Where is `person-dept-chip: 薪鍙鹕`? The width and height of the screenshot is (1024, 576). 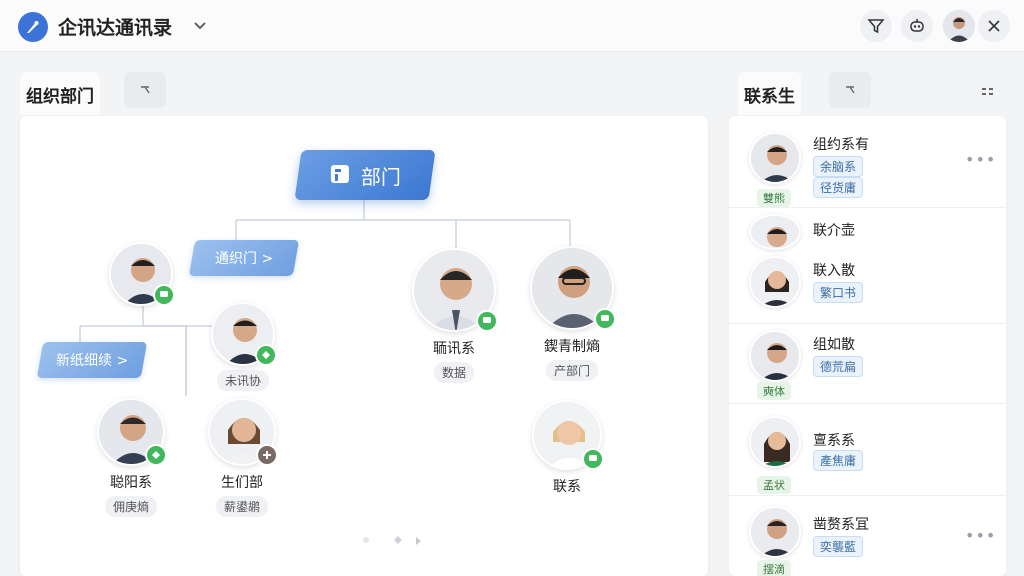 person-dept-chip: 薪鍙鹕 is located at coordinates (241, 506).